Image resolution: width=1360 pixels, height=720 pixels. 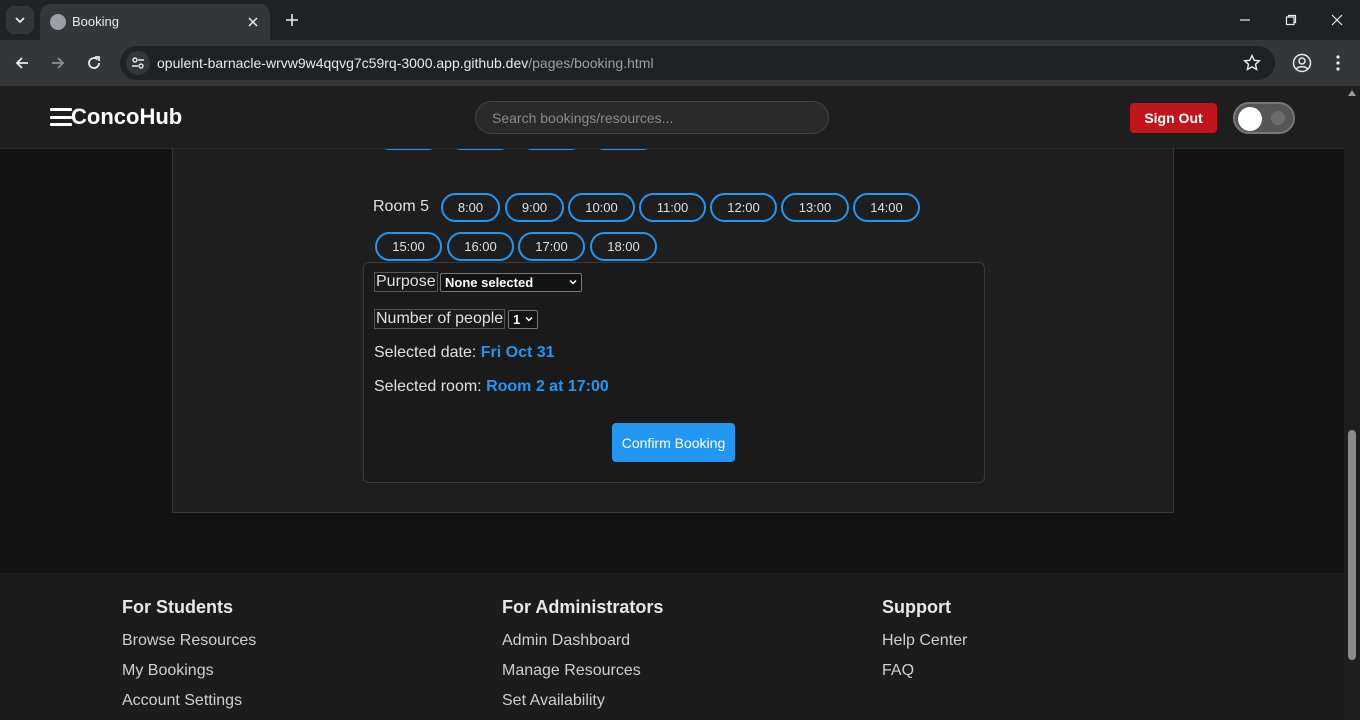 I want to click on footer-support-column: Support Help Center FAQ, so click(x=924, y=644).